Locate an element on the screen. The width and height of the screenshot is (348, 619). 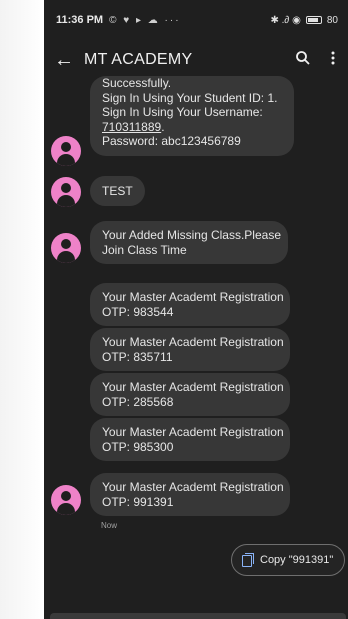
message-bubble: TEST is located at coordinates (117, 191).